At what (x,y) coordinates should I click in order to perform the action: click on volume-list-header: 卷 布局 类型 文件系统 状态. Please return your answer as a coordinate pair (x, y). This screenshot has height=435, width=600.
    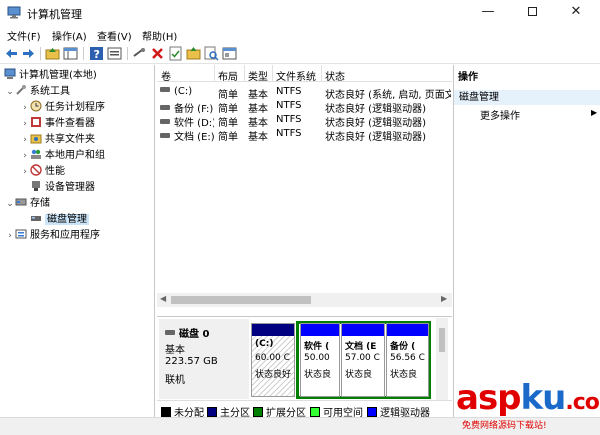
    Looking at the image, I should click on (304, 74).